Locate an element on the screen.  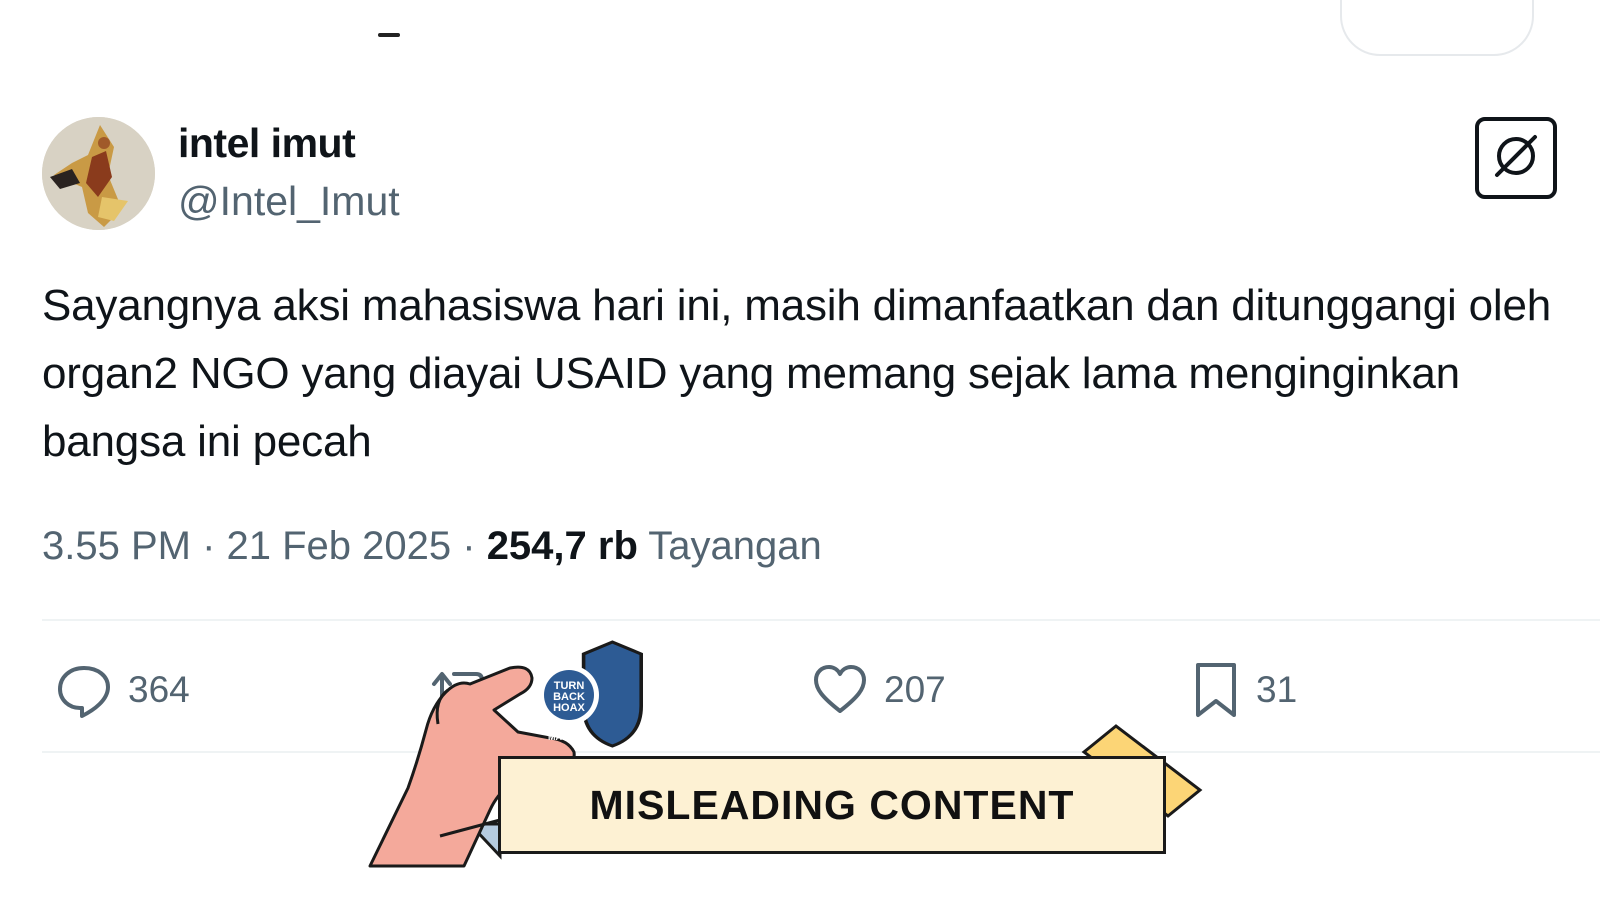
svg-text: HOAX is located at coordinates (569, 708).